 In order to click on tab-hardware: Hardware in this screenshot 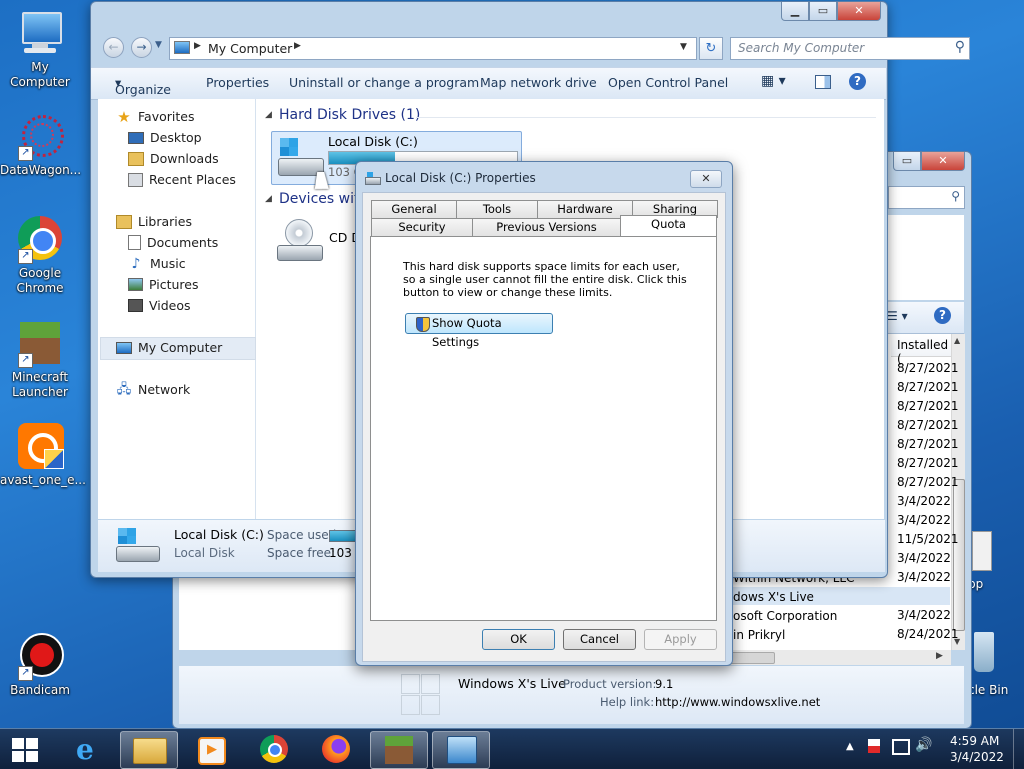, I will do `click(585, 209)`.